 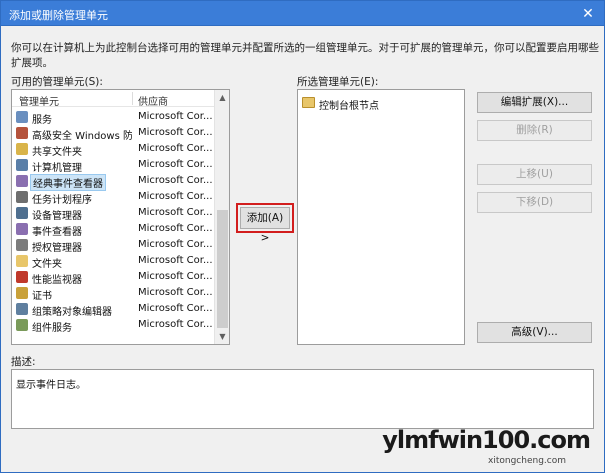 What do you see at coordinates (57, 168) in the screenshot?
I see `snapin-name: 计算机管理` at bounding box center [57, 168].